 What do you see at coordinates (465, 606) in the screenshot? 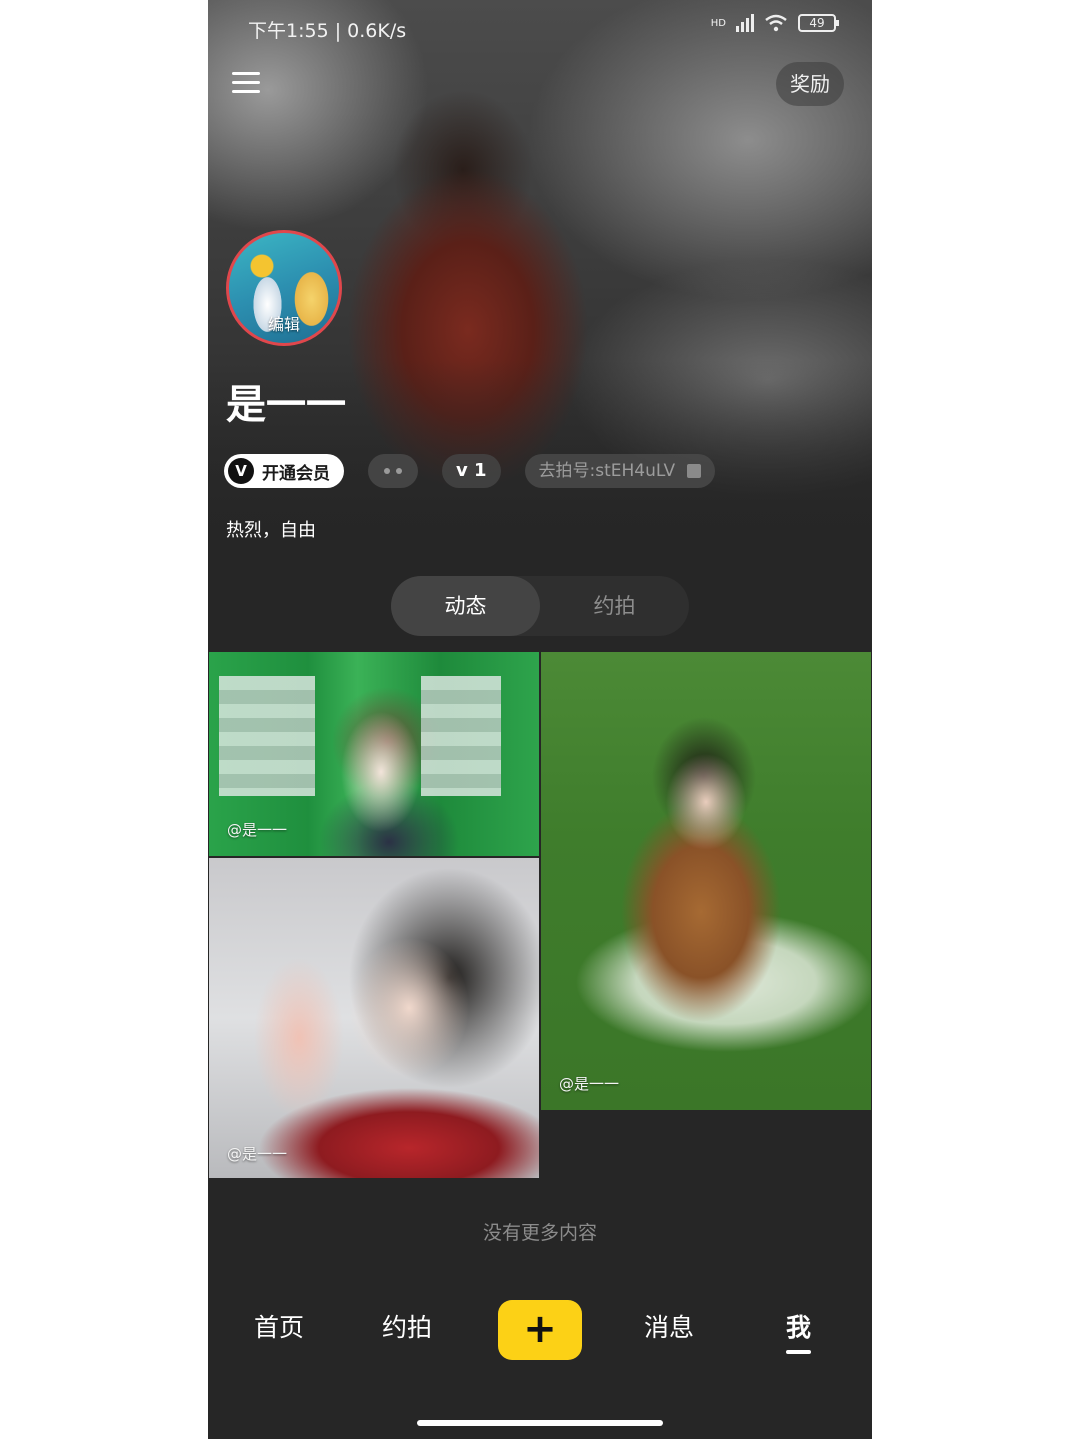
I see `tab-posts: 动态` at bounding box center [465, 606].